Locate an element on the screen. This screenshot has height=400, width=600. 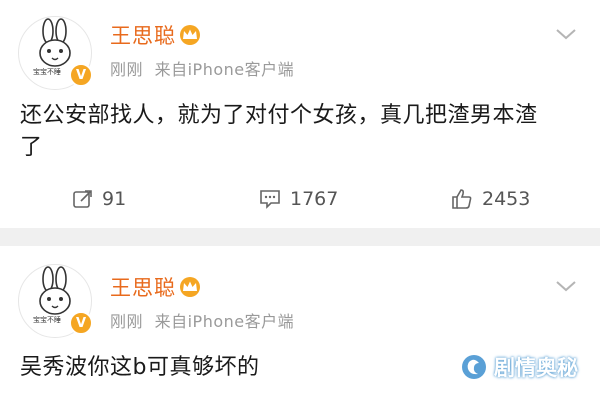
repost-icon is located at coordinates (82, 199).